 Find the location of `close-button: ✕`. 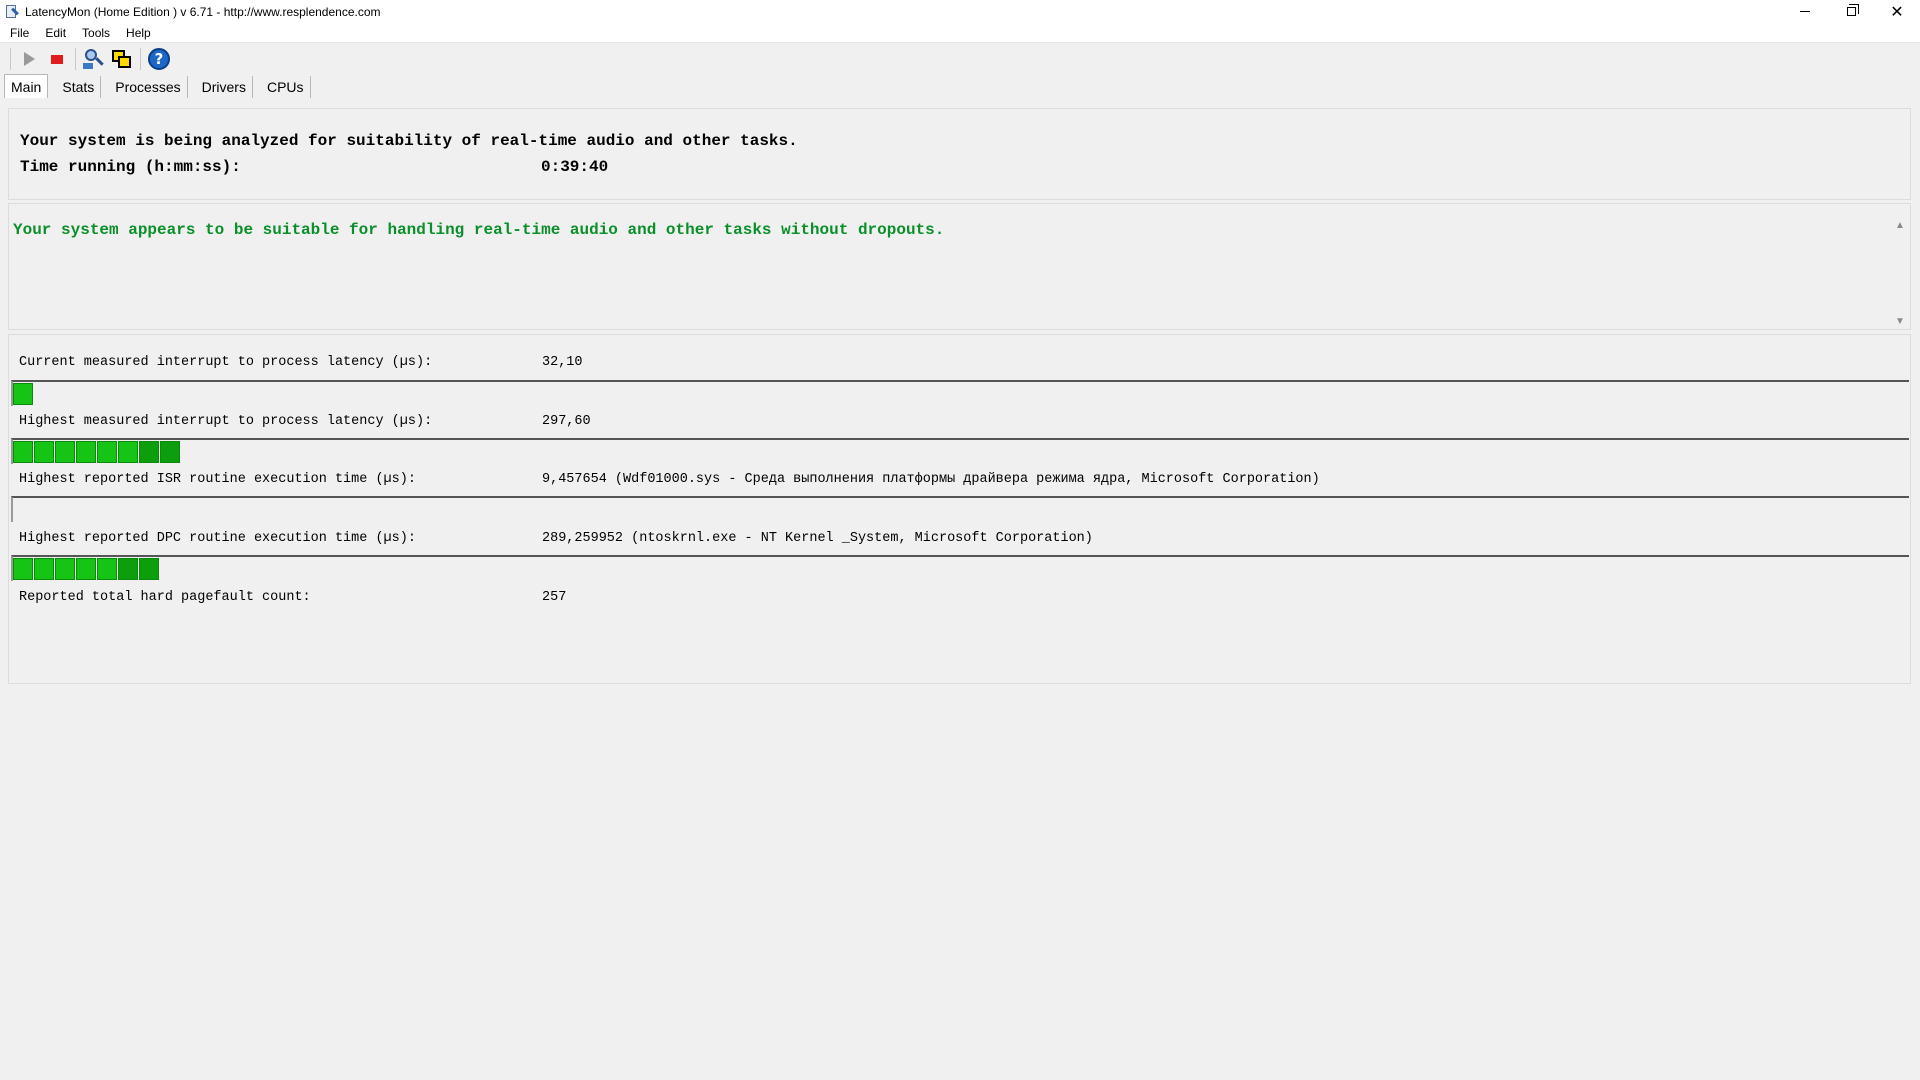

close-button: ✕ is located at coordinates (1897, 11).